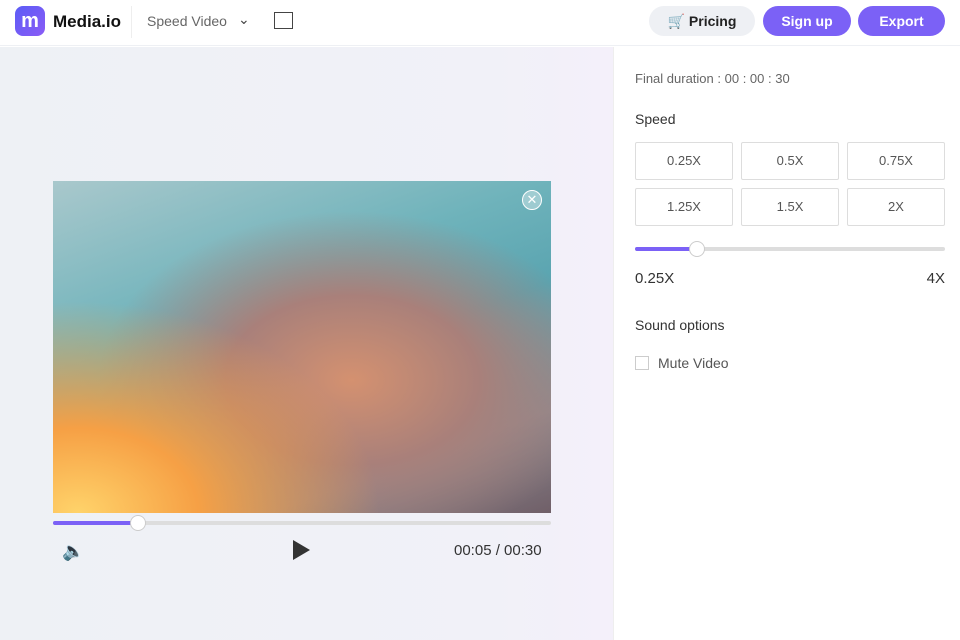  I want to click on video-progress-bar, so click(302, 523).